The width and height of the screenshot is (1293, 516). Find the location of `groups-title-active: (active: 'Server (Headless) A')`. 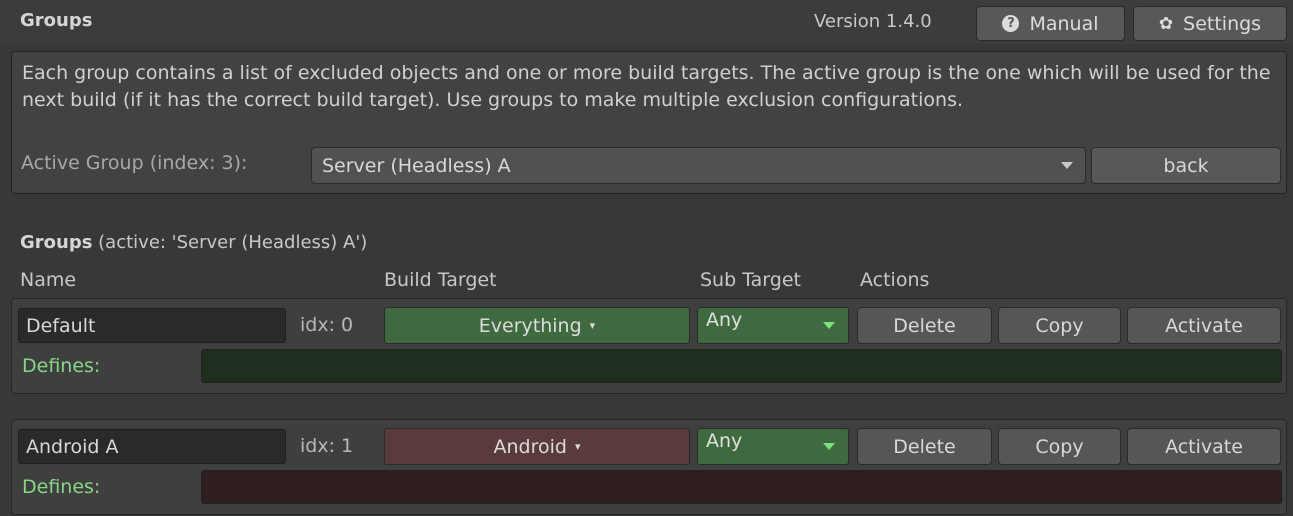

groups-title-active: (active: 'Server (Headless) A') is located at coordinates (230, 242).